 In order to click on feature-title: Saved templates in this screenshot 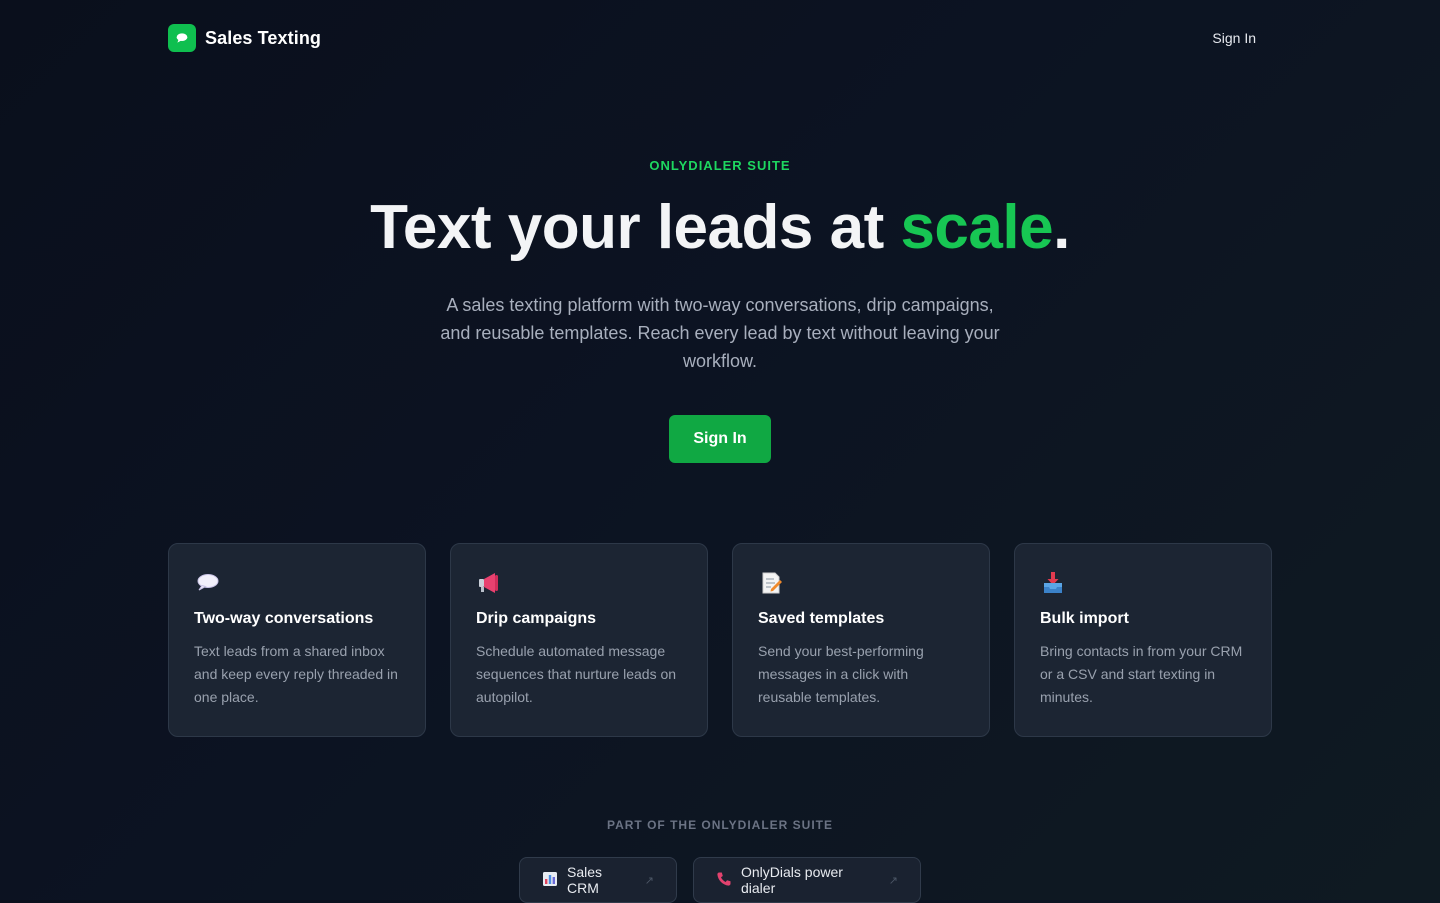, I will do `click(821, 618)`.